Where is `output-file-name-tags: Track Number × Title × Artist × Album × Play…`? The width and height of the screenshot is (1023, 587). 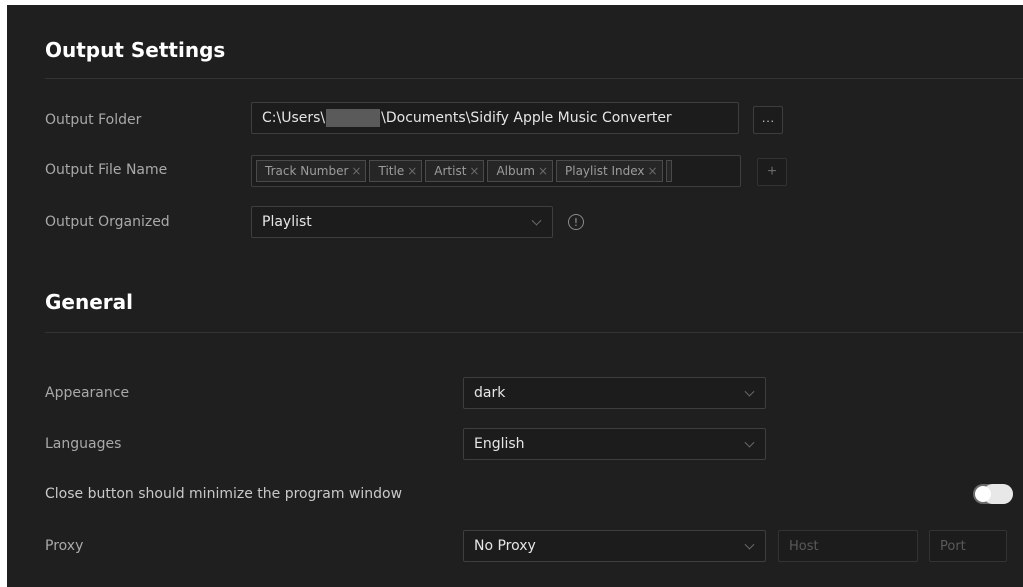 output-file-name-tags: Track Number × Title × Artist × Album × Play… is located at coordinates (496, 171).